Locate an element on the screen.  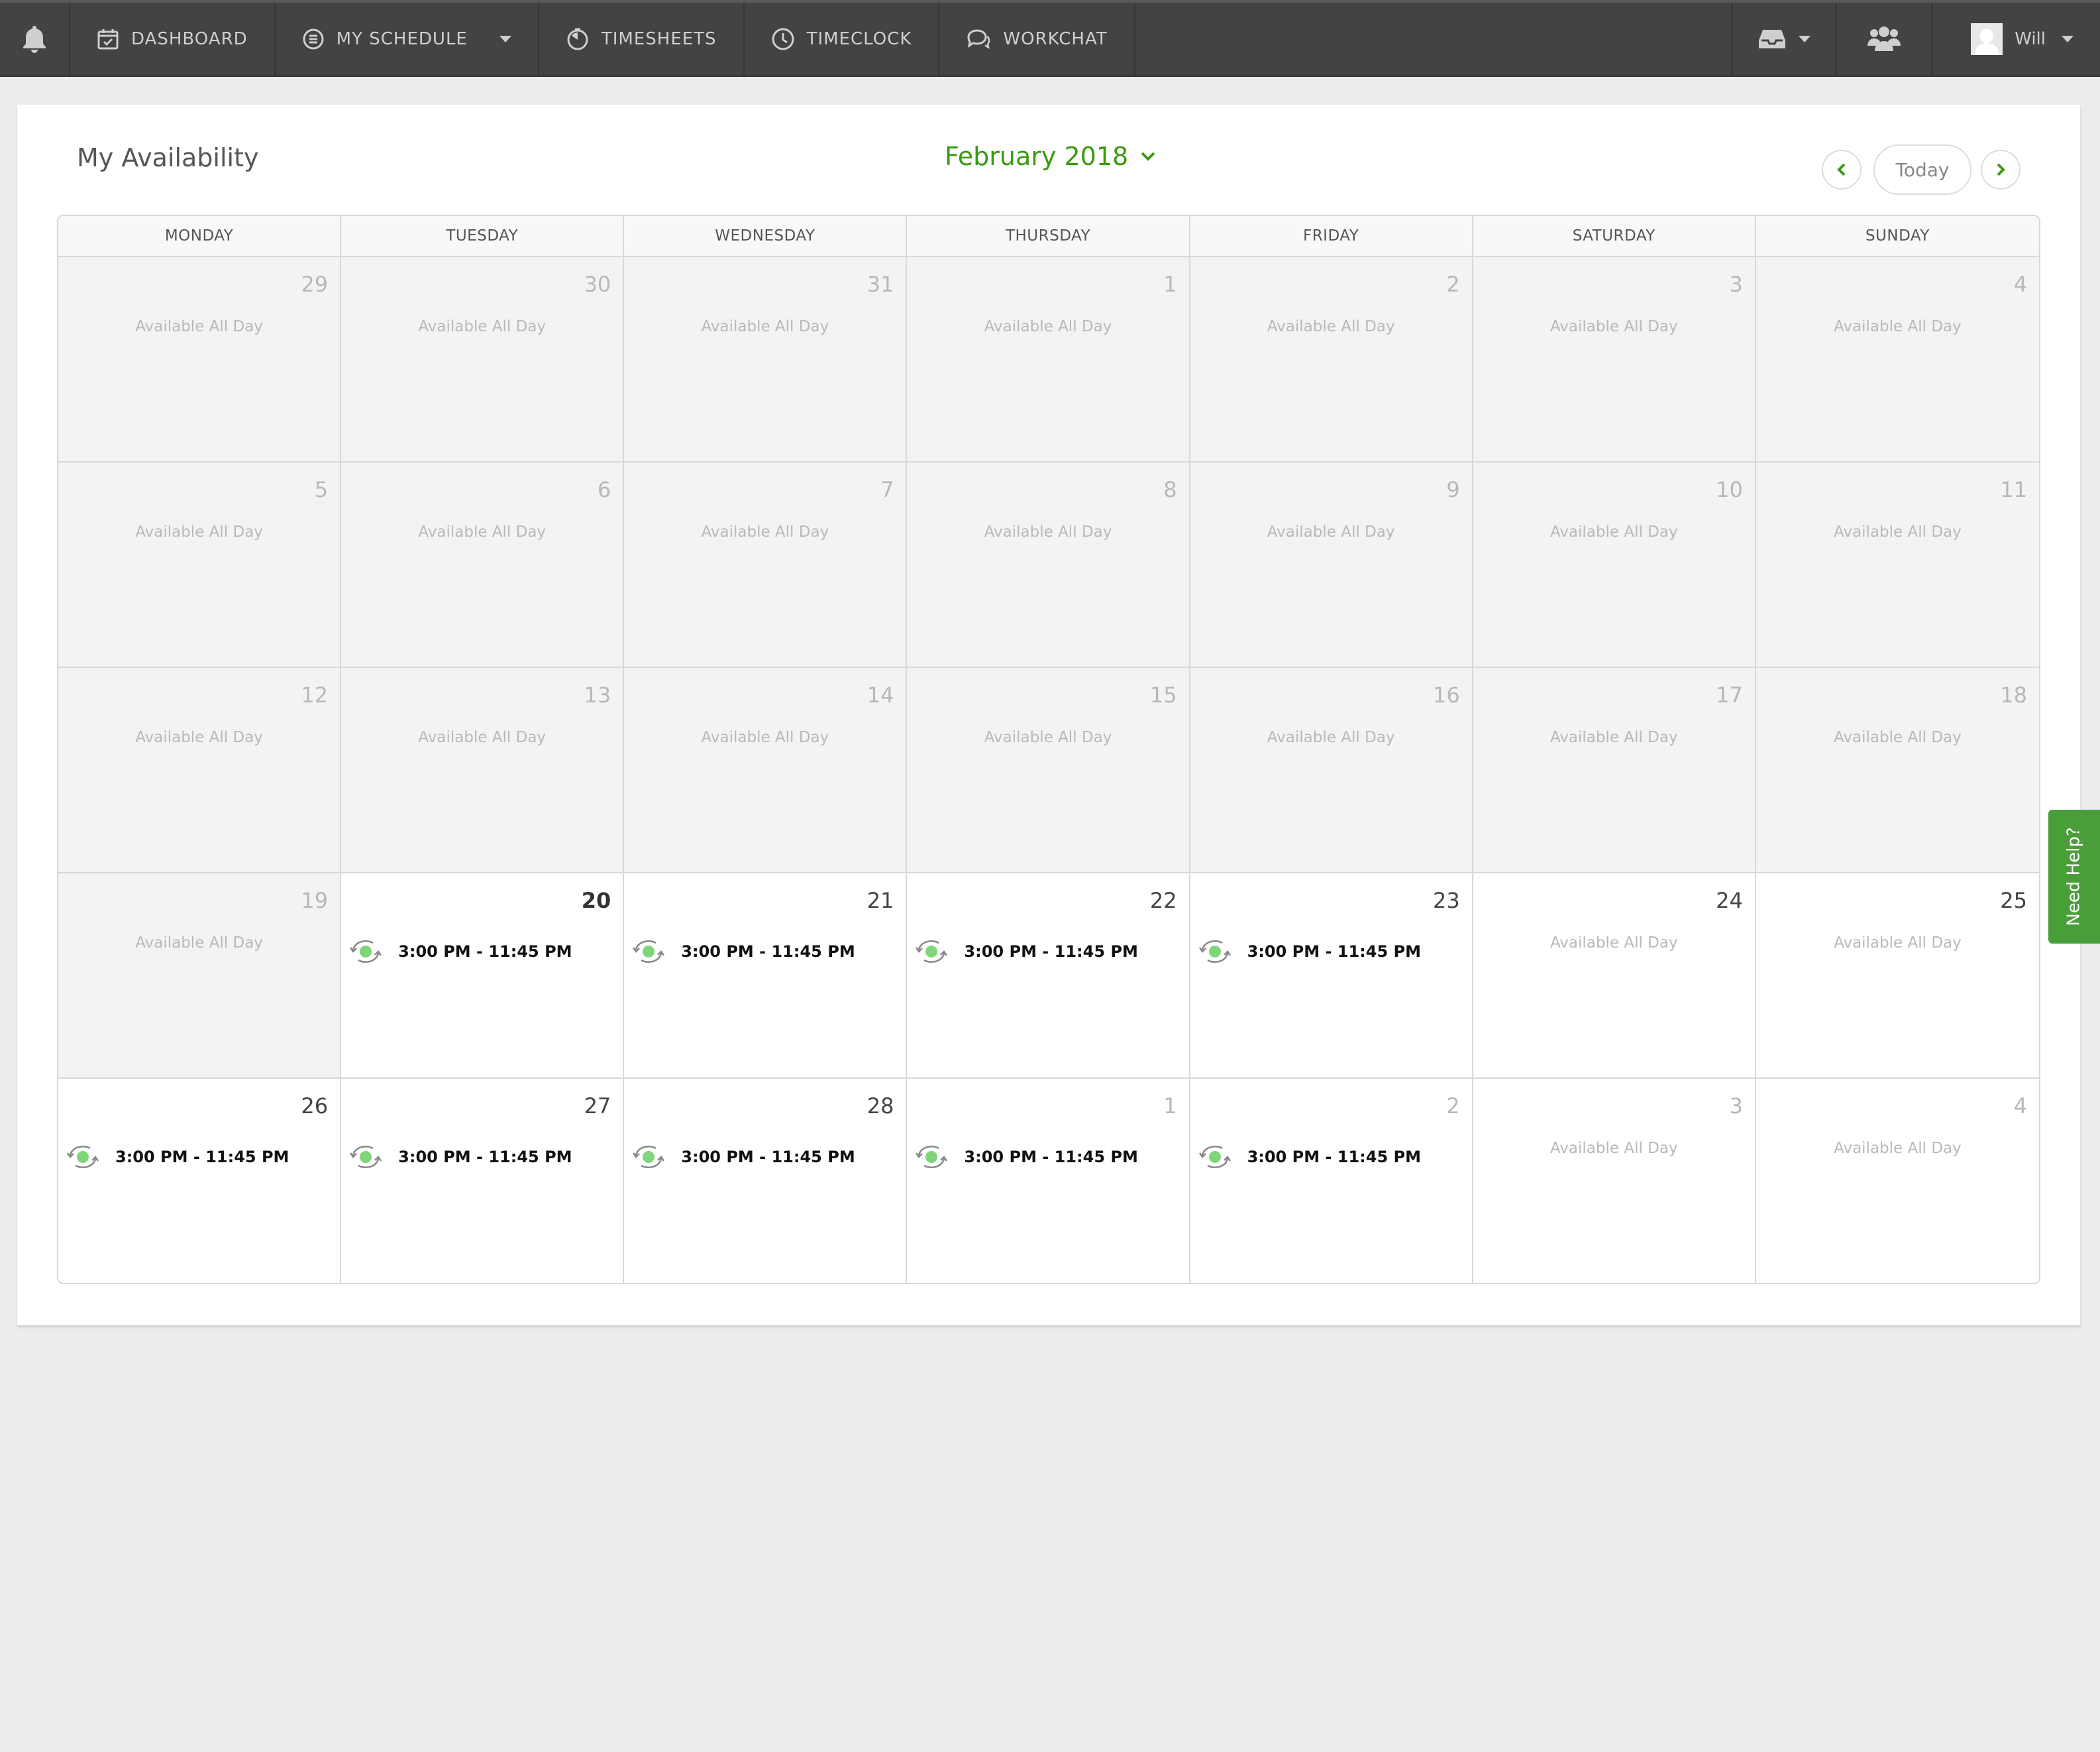
day-number: 8 is located at coordinates (1170, 490).